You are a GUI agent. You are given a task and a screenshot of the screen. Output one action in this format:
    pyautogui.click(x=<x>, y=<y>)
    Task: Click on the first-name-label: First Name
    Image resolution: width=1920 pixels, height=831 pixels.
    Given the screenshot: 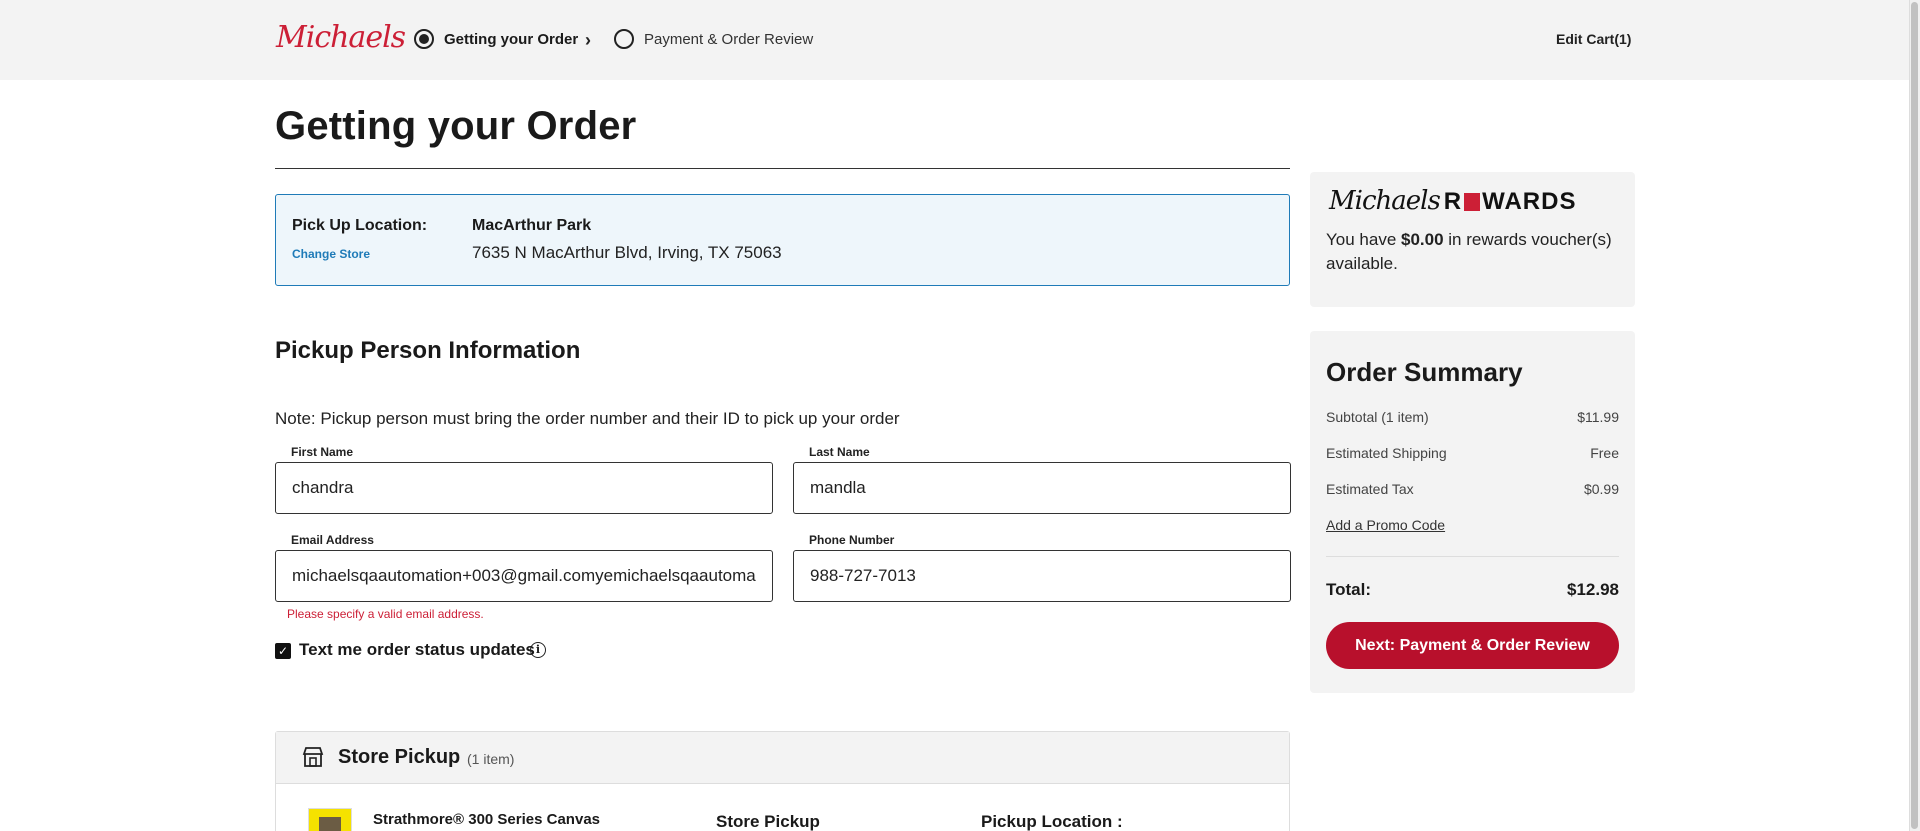 What is the action you would take?
    pyautogui.click(x=322, y=452)
    